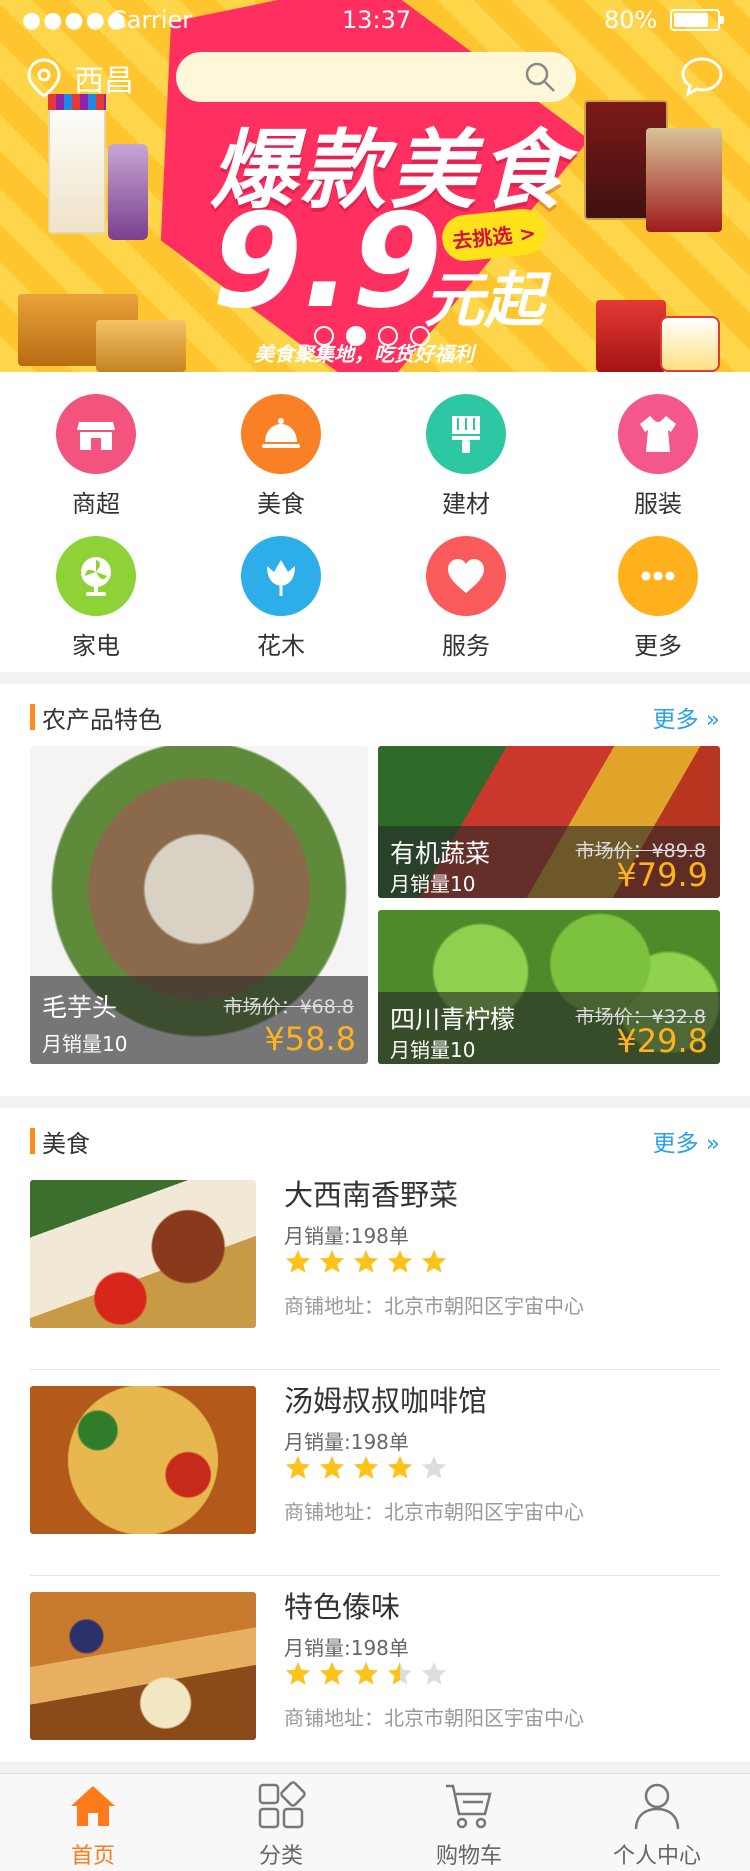 The height and width of the screenshot is (1871, 750). I want to click on category-icon, so click(282, 1805).